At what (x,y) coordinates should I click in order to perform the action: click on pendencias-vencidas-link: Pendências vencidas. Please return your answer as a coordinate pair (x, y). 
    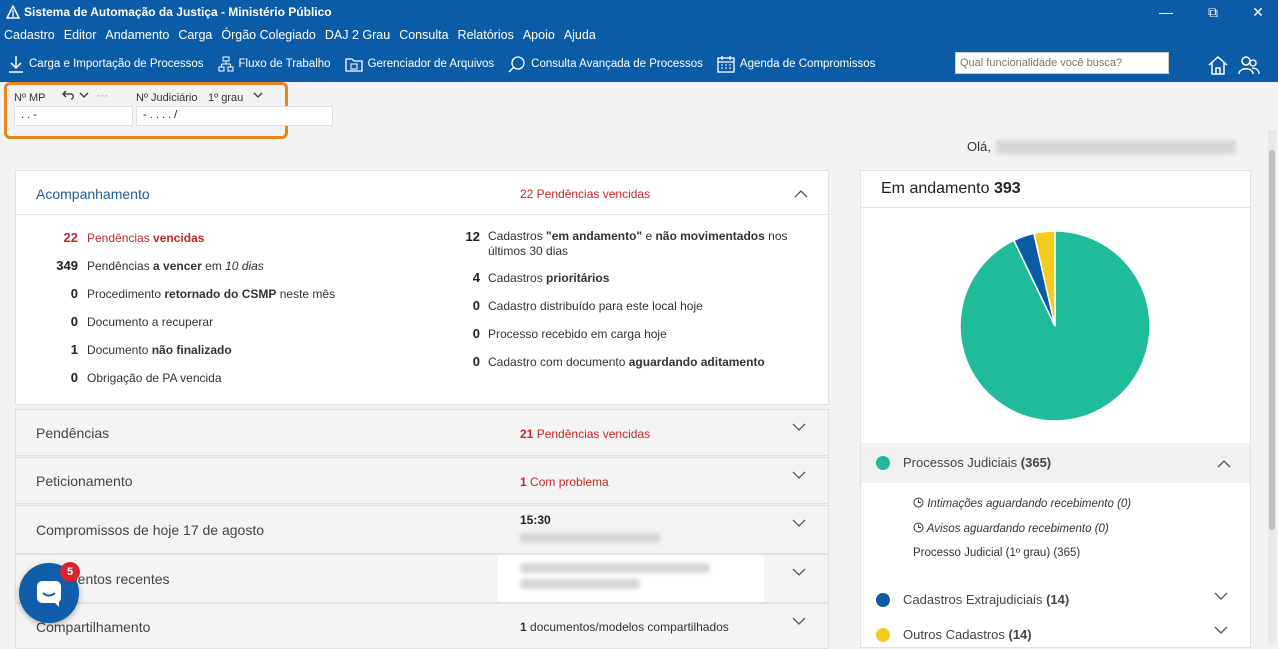
    Looking at the image, I should click on (145, 238).